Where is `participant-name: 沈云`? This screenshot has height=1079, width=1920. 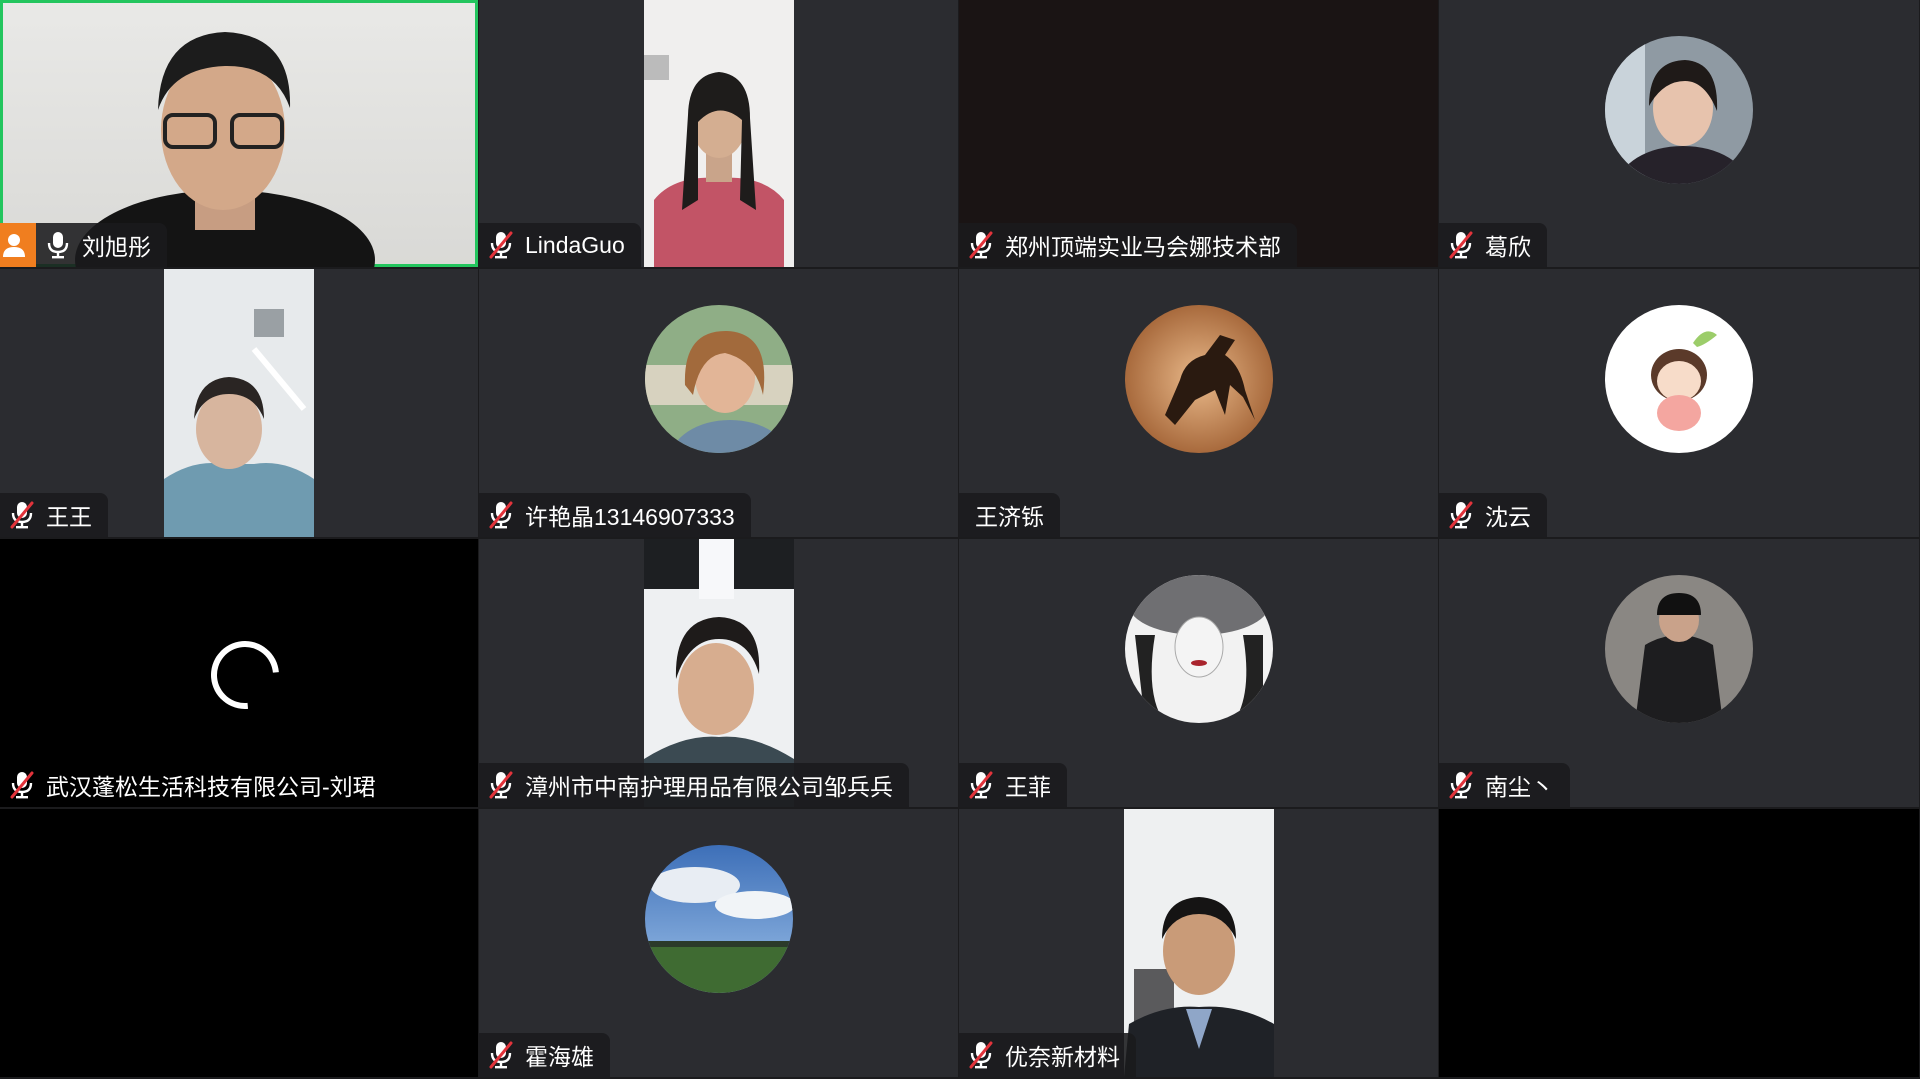 participant-name: 沈云 is located at coordinates (1508, 517).